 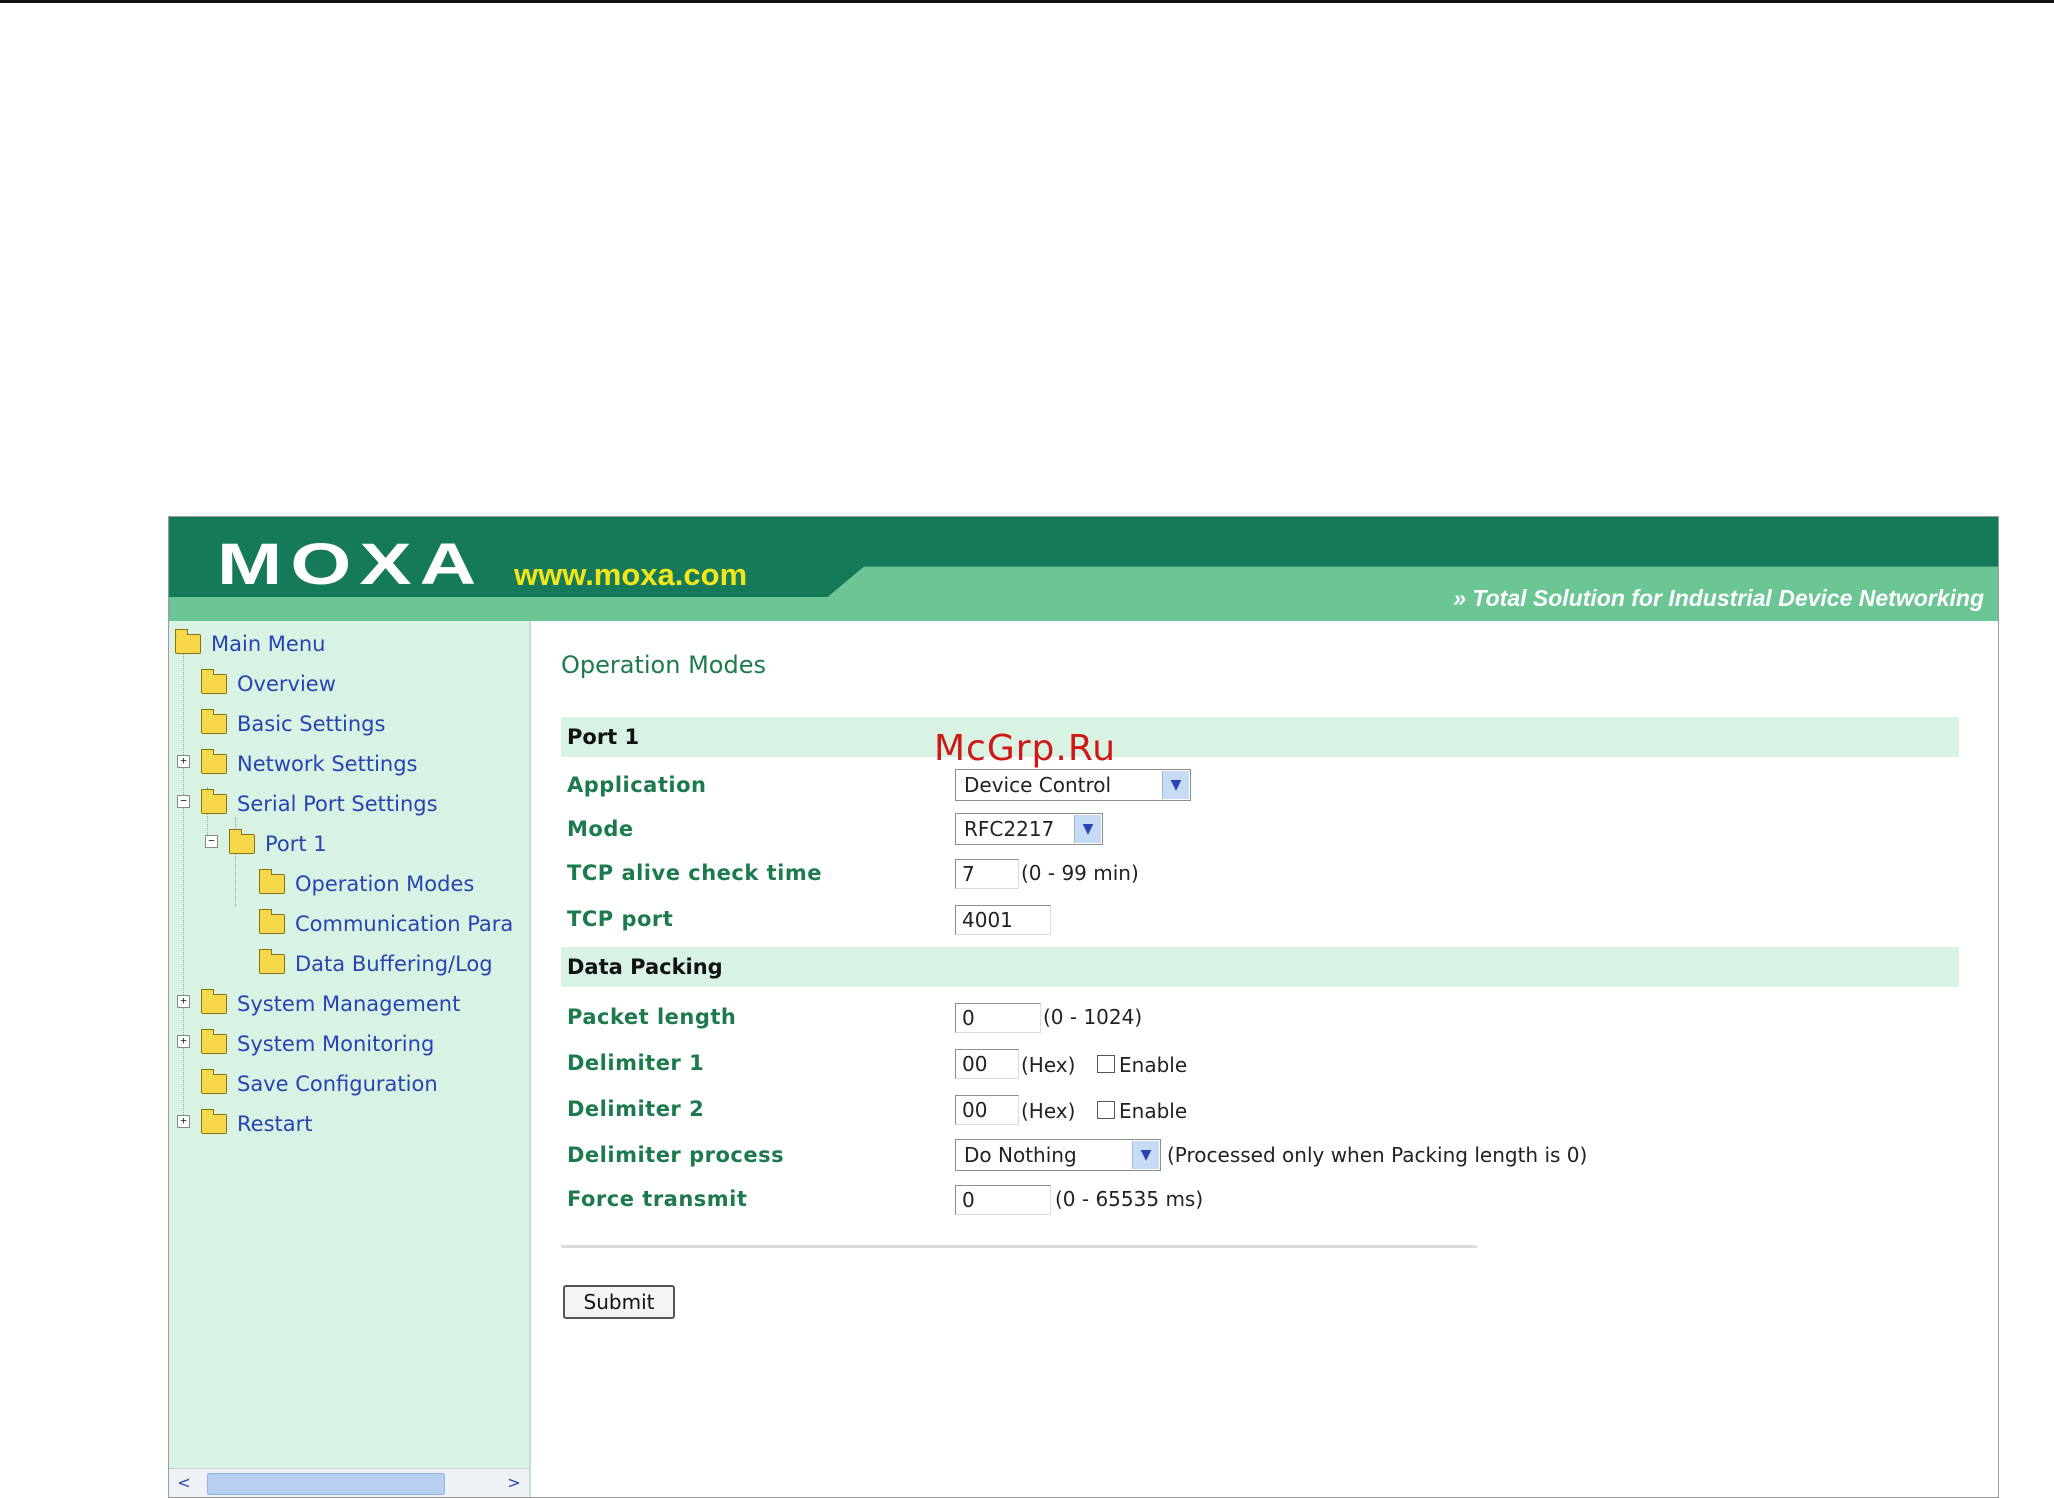 What do you see at coordinates (636, 1109) in the screenshot?
I see `delimiter-2-label: Delimiter 2` at bounding box center [636, 1109].